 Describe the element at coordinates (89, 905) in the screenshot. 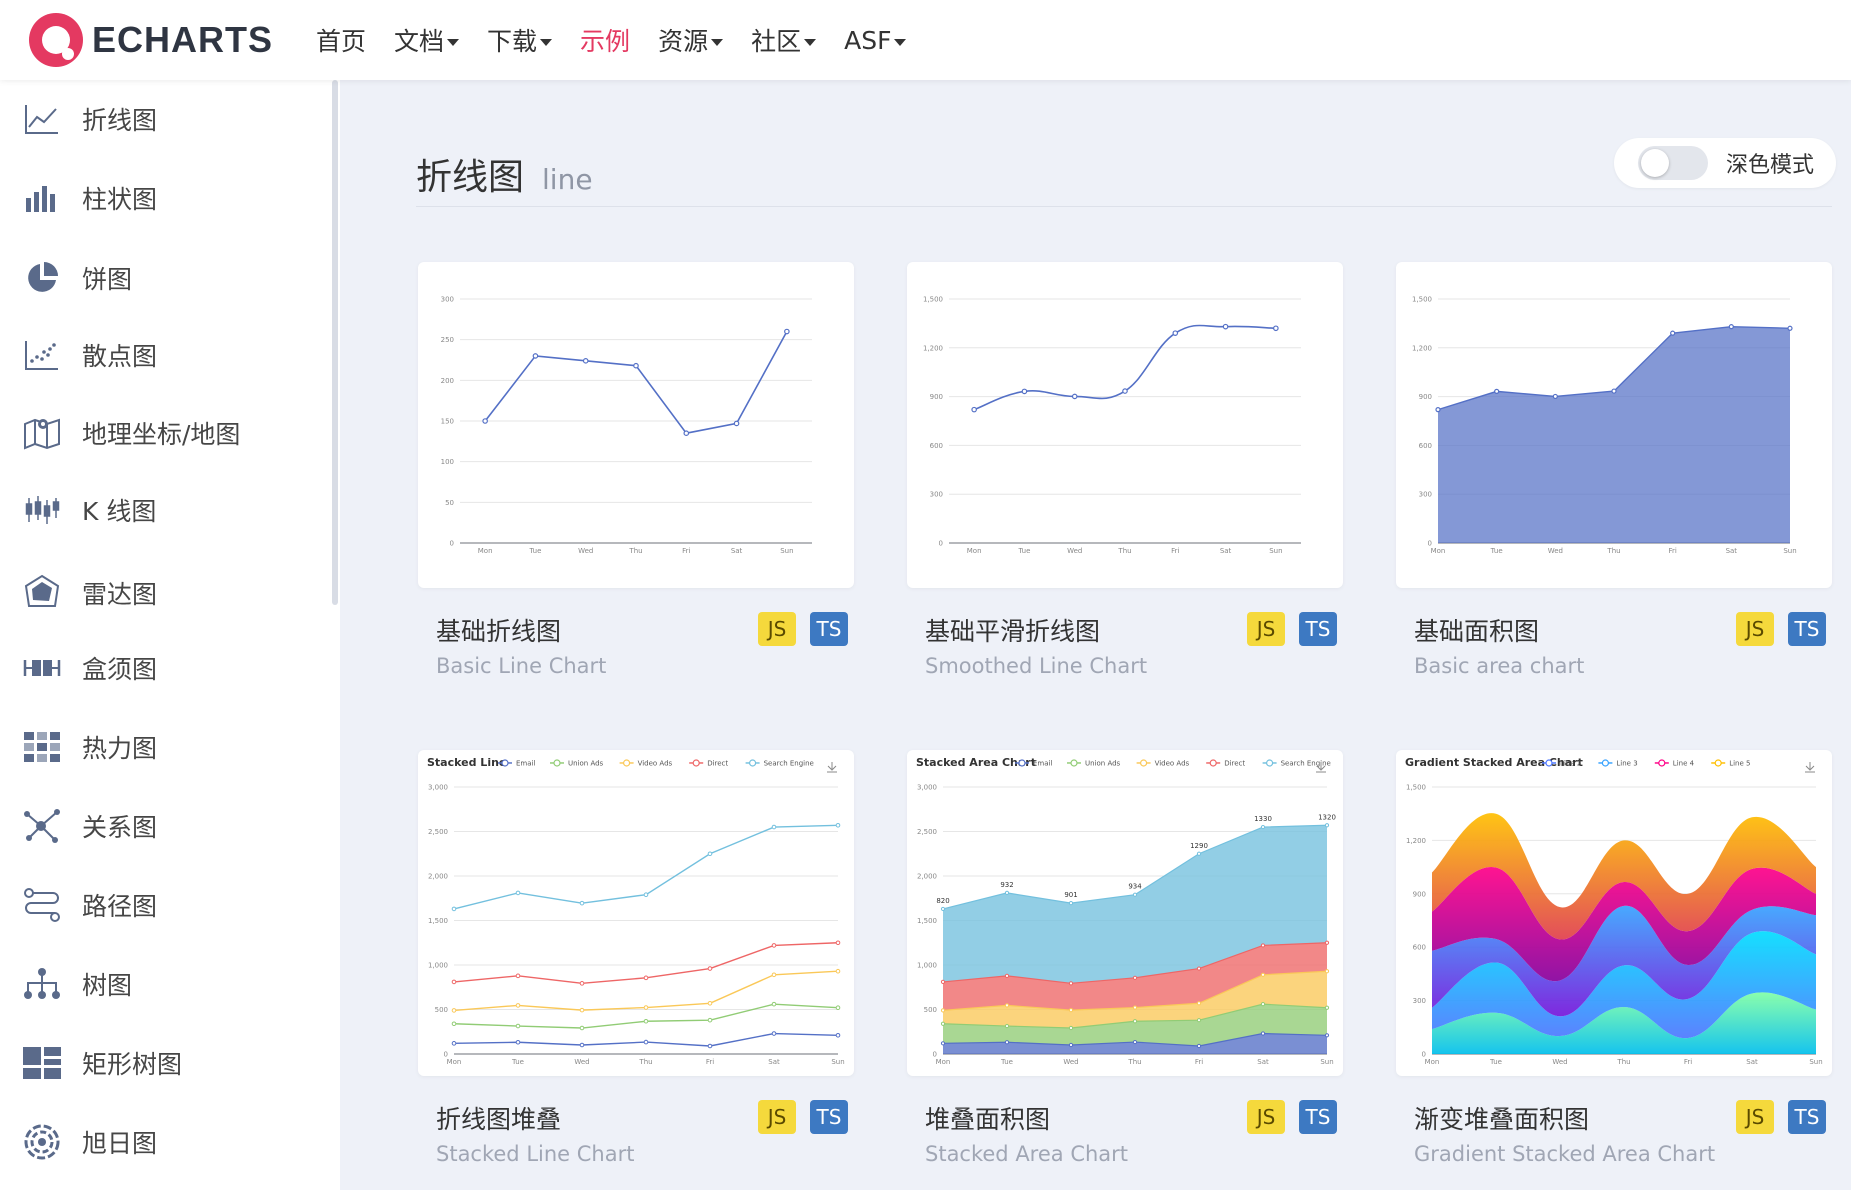

I see `sidebar-item-lines: 路径图` at that location.